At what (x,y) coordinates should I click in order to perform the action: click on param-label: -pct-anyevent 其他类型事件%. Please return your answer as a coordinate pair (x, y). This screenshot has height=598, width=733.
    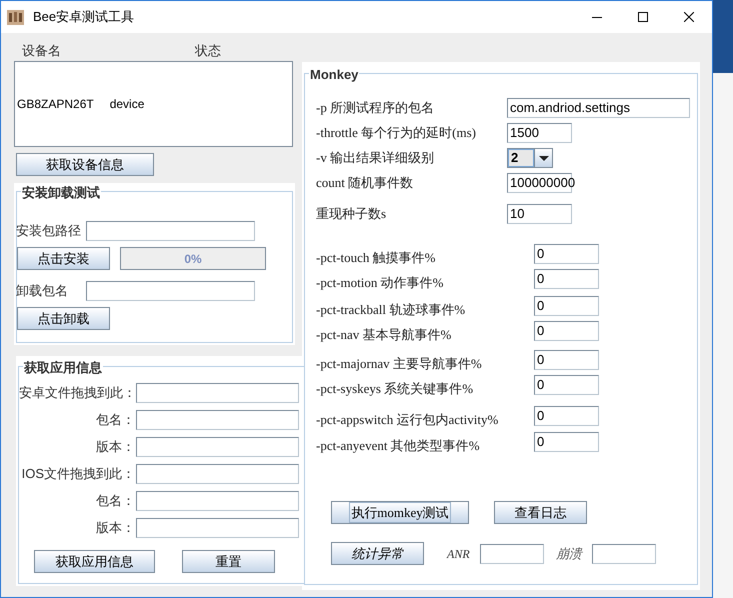
    Looking at the image, I should click on (398, 444).